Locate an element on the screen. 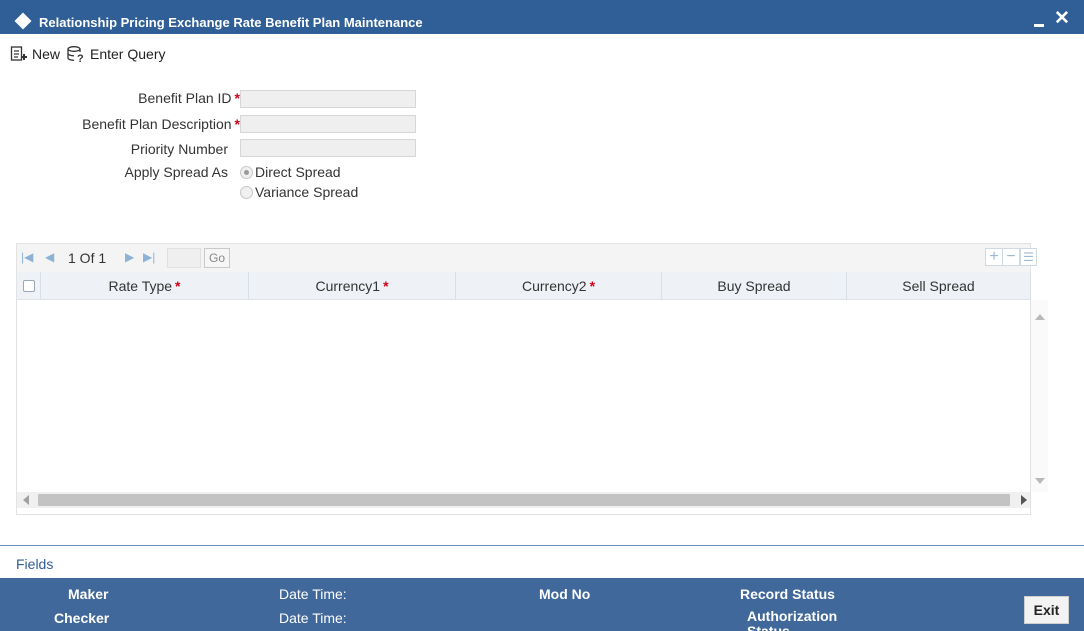 The image size is (1084, 631). new-document-icon is located at coordinates (18, 53).